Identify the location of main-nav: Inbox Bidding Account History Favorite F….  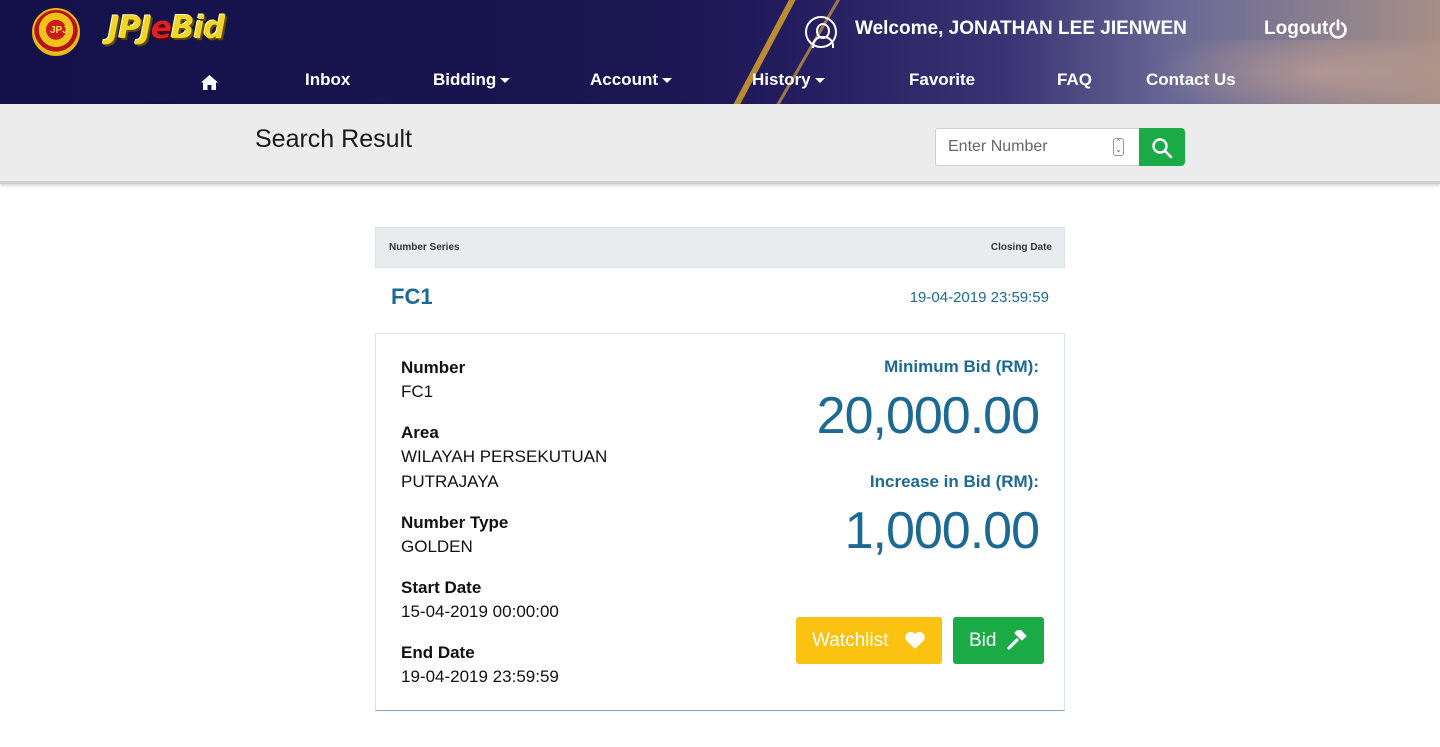
(720, 82).